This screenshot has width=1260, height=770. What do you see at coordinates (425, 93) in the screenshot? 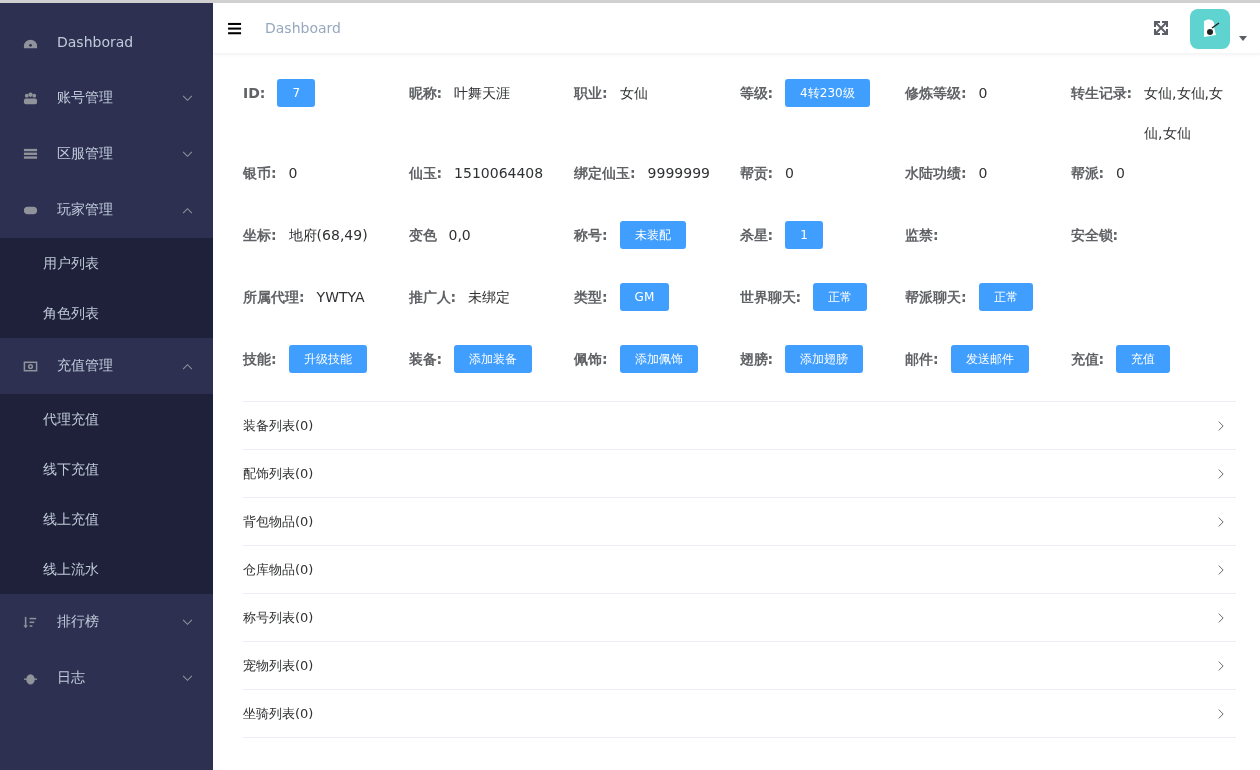
I see `field-label: 昵称:` at bounding box center [425, 93].